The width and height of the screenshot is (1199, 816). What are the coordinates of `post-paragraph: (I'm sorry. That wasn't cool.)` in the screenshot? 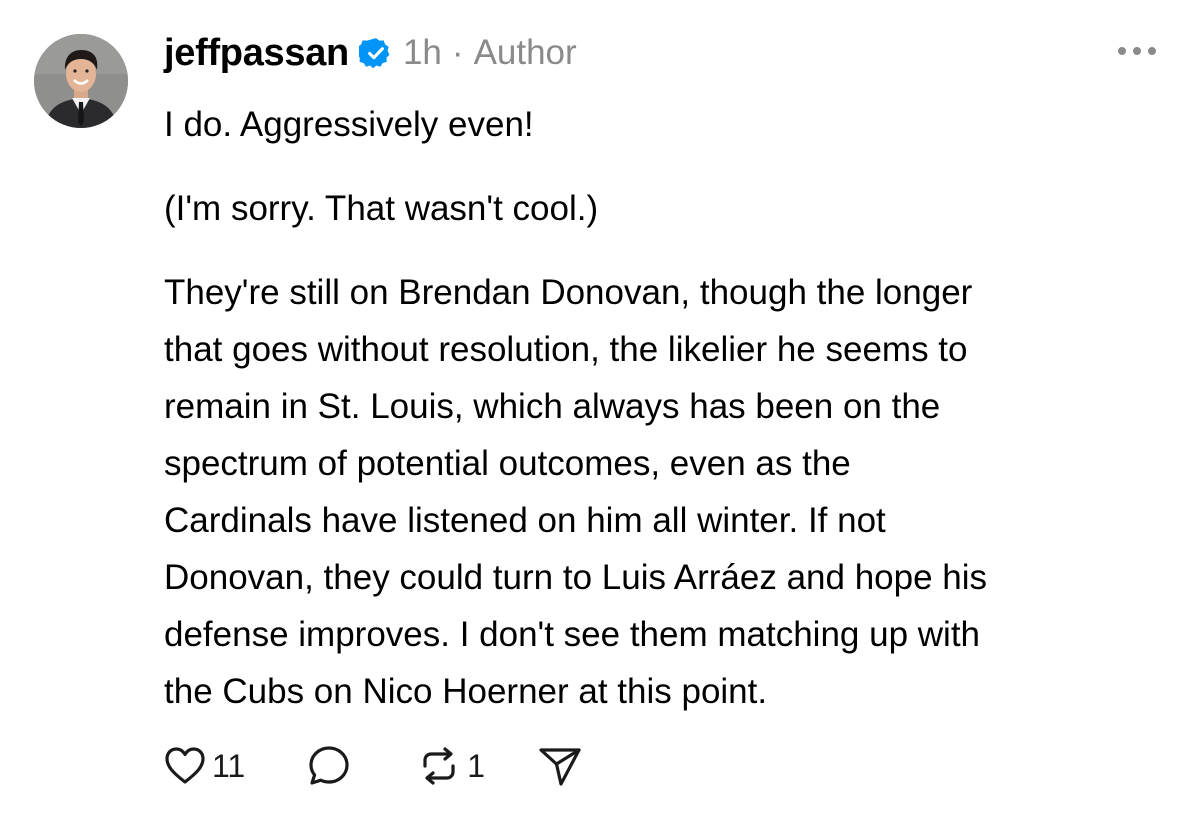 It's located at (381, 208).